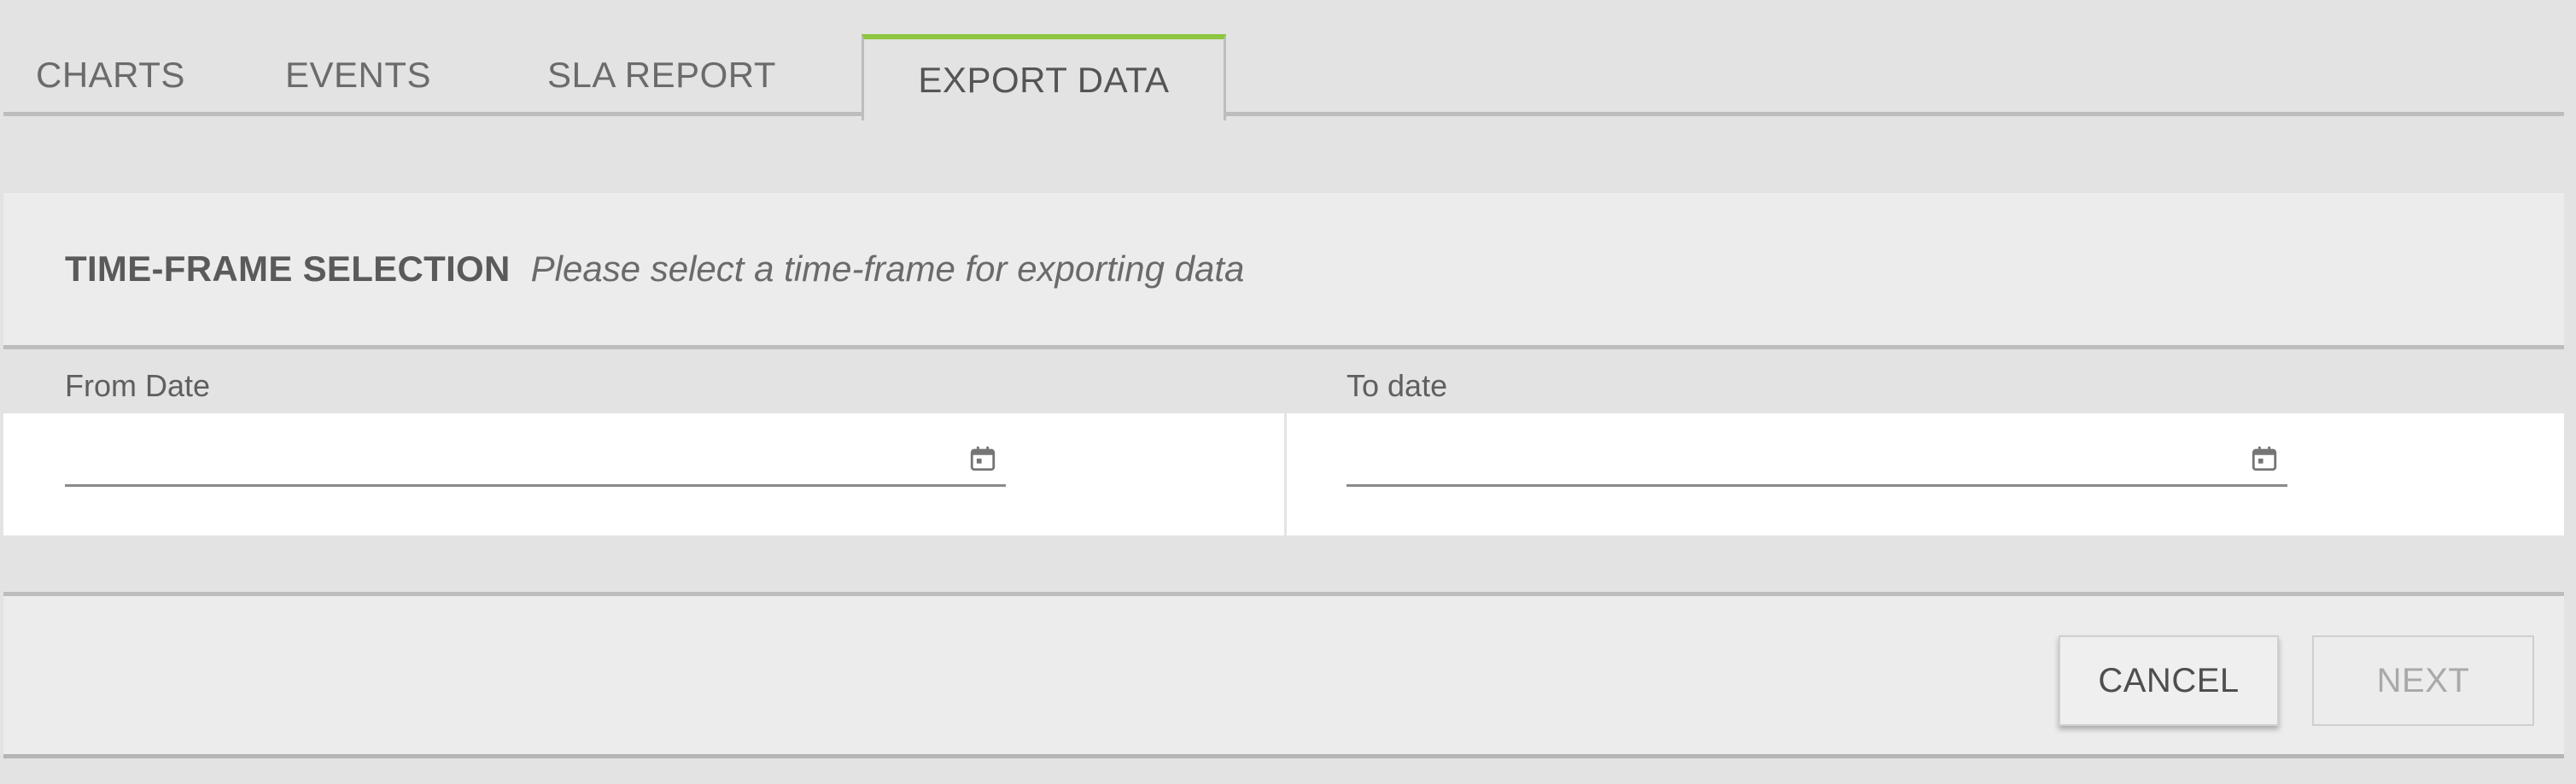  What do you see at coordinates (1044, 77) in the screenshot?
I see `tab-export-data: EXPORT DATA` at bounding box center [1044, 77].